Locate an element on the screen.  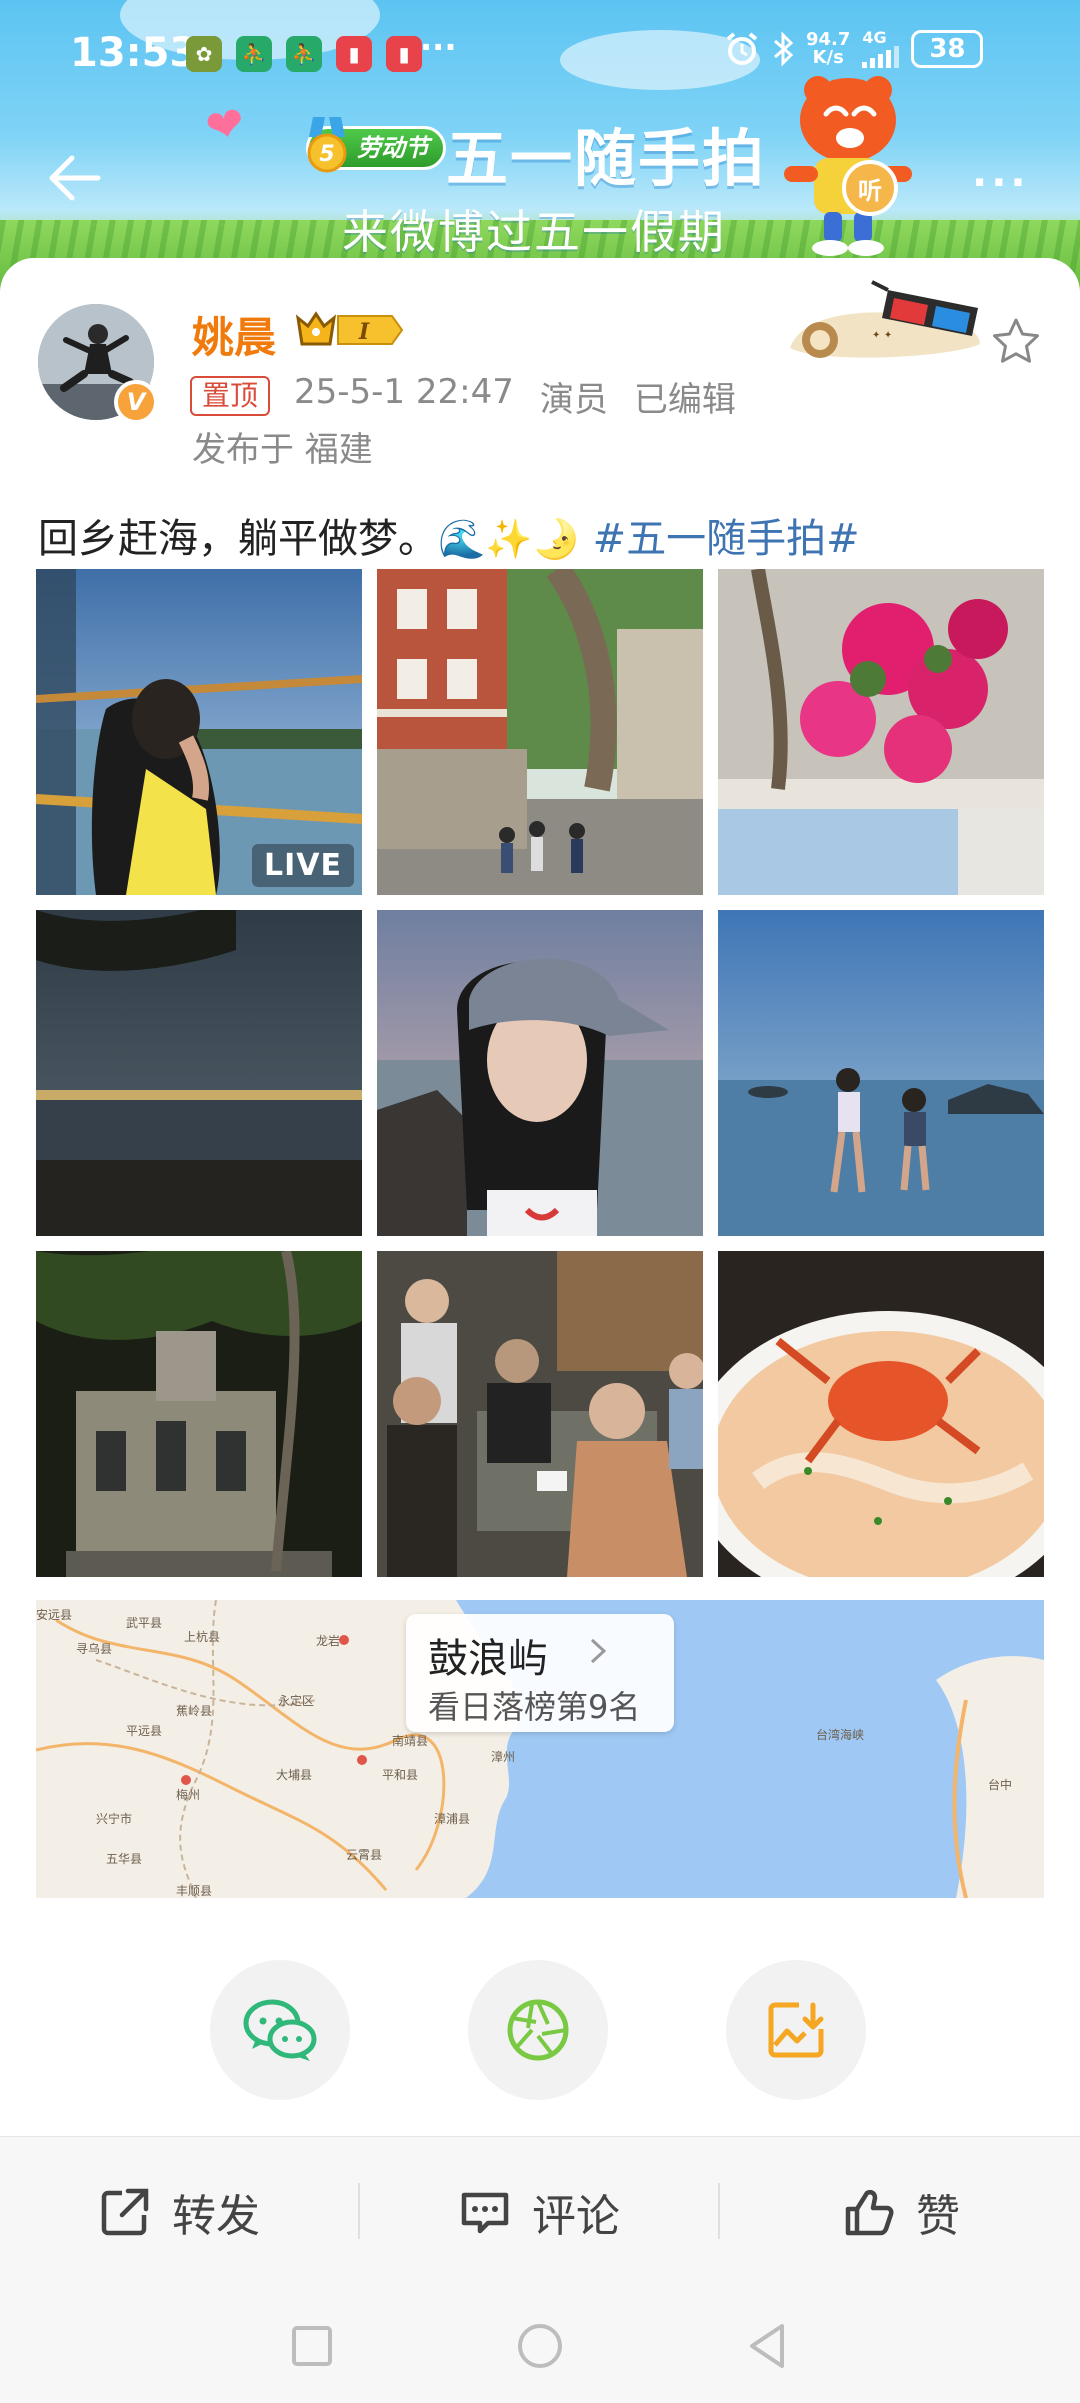
photo-gulangyu-street-image is located at coordinates (540, 732).